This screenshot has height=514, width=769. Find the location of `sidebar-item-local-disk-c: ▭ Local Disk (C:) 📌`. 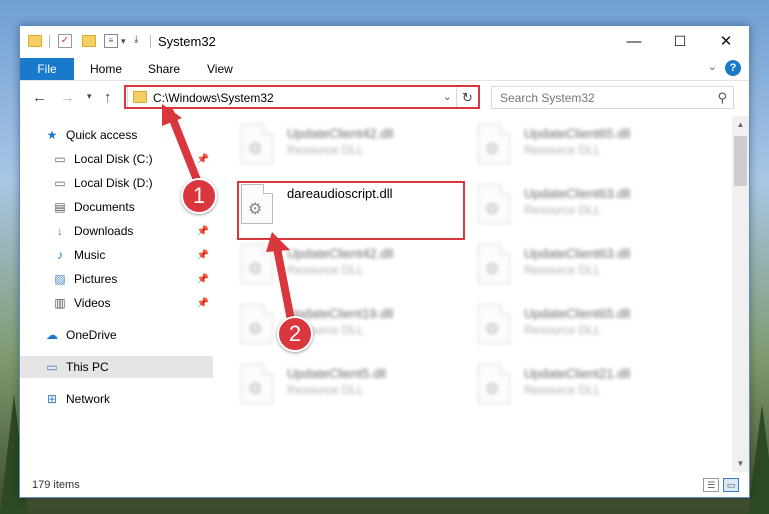

sidebar-item-local-disk-c: ▭ Local Disk (C:) 📌 is located at coordinates (116, 159).